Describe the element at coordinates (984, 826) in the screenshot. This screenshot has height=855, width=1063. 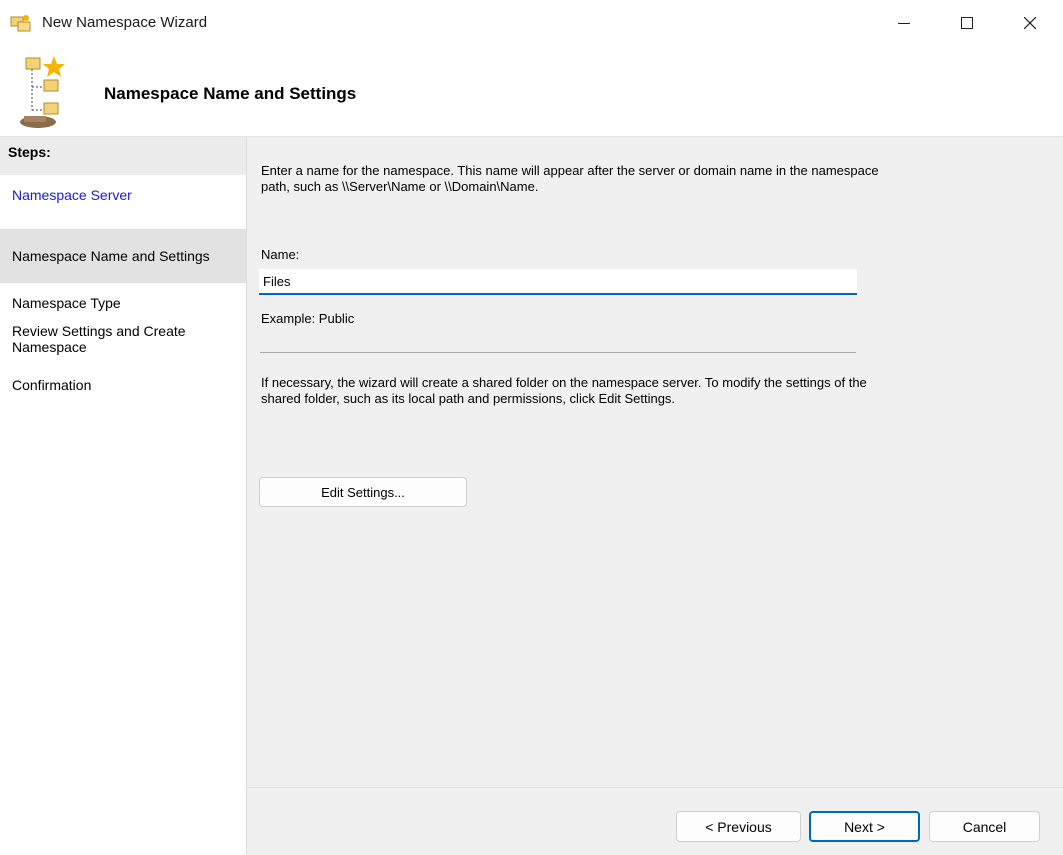
I see `cancel-button: Cancel` at that location.